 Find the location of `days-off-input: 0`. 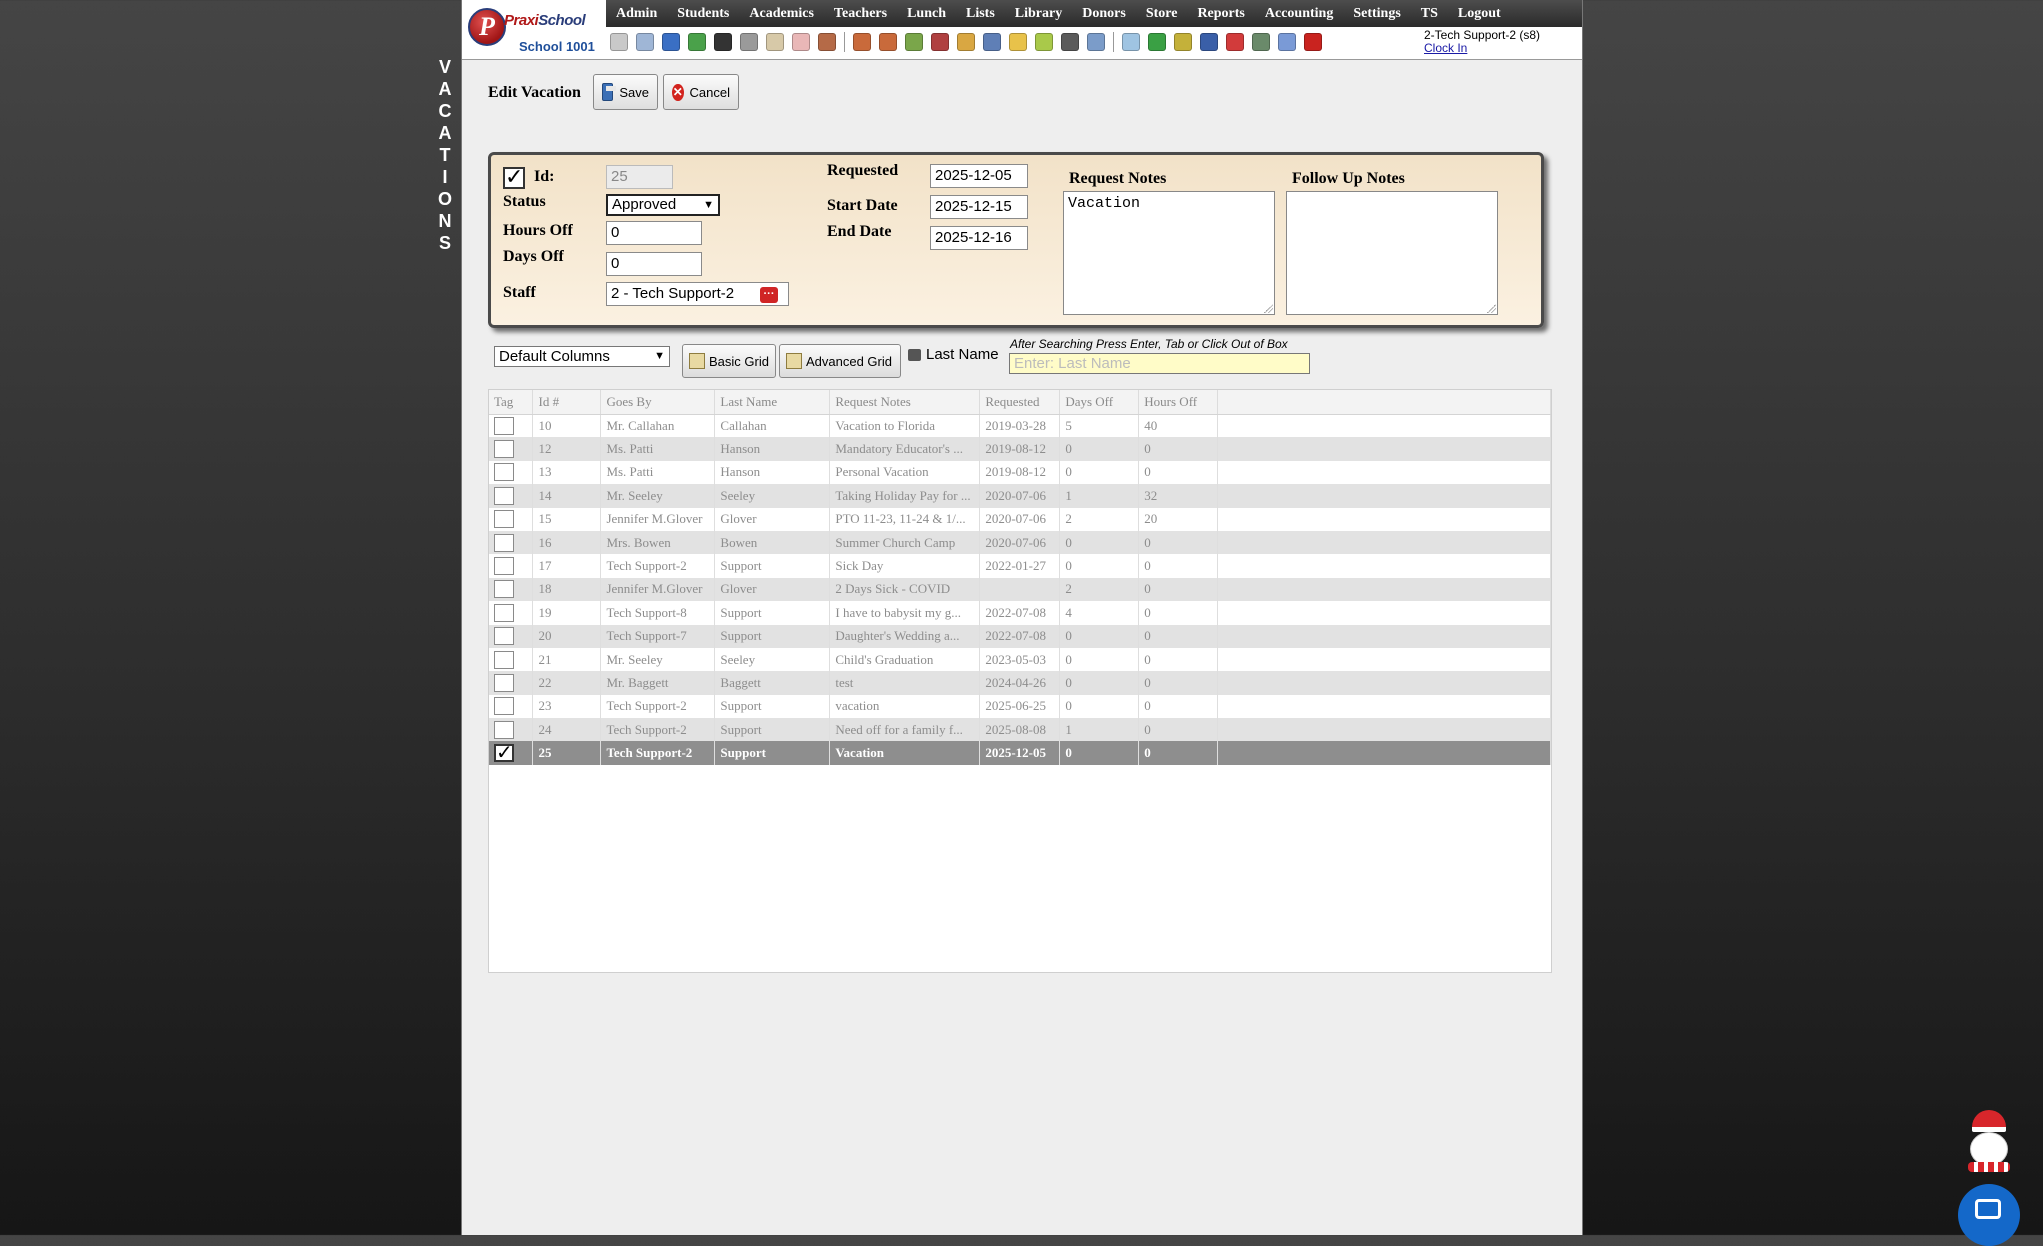

days-off-input: 0 is located at coordinates (654, 264).